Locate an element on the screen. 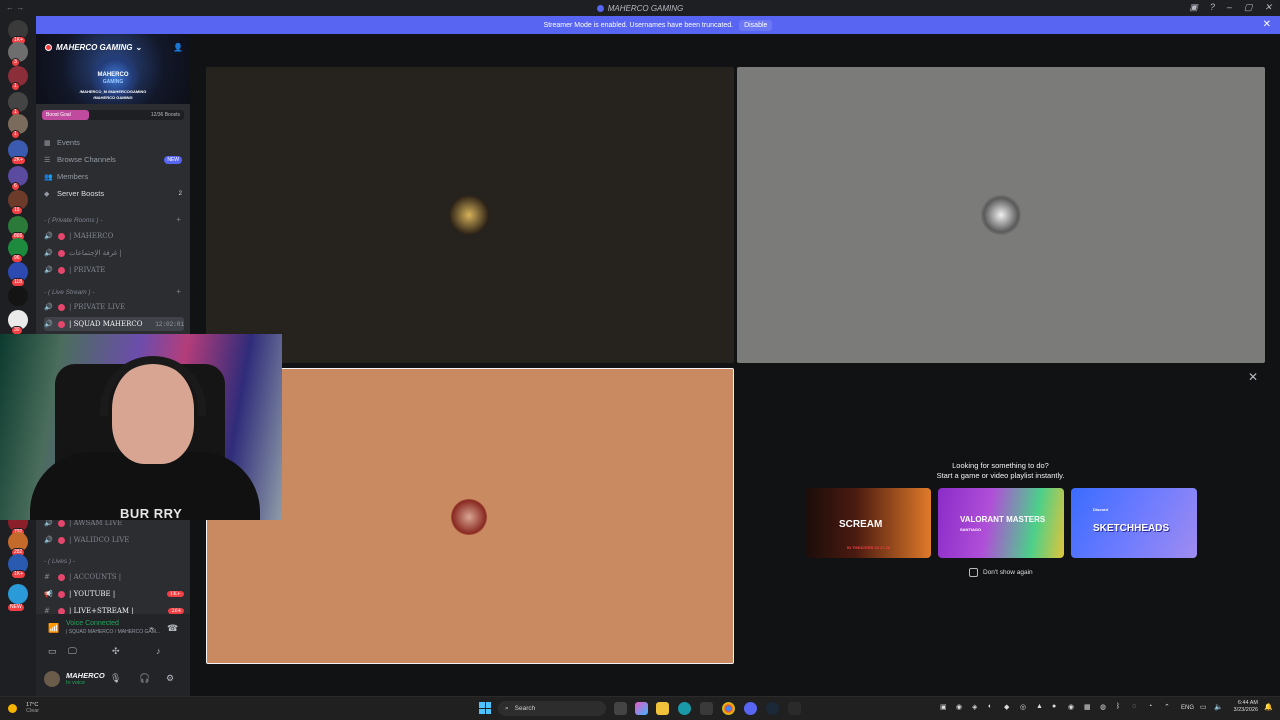 This screenshot has height=720, width=1280. close-icon: ✕ is located at coordinates (1268, 7).